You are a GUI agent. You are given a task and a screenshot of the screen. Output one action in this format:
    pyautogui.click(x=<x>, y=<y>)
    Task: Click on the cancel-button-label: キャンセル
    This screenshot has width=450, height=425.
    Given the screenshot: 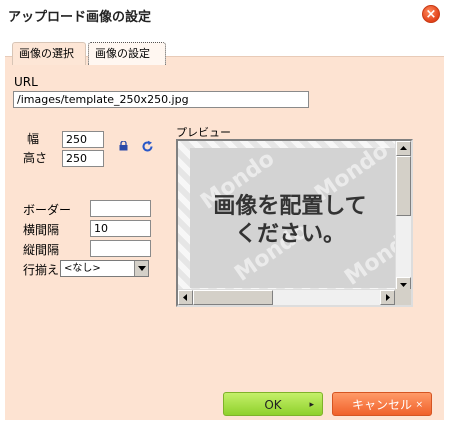 What is the action you would take?
    pyautogui.click(x=381, y=405)
    